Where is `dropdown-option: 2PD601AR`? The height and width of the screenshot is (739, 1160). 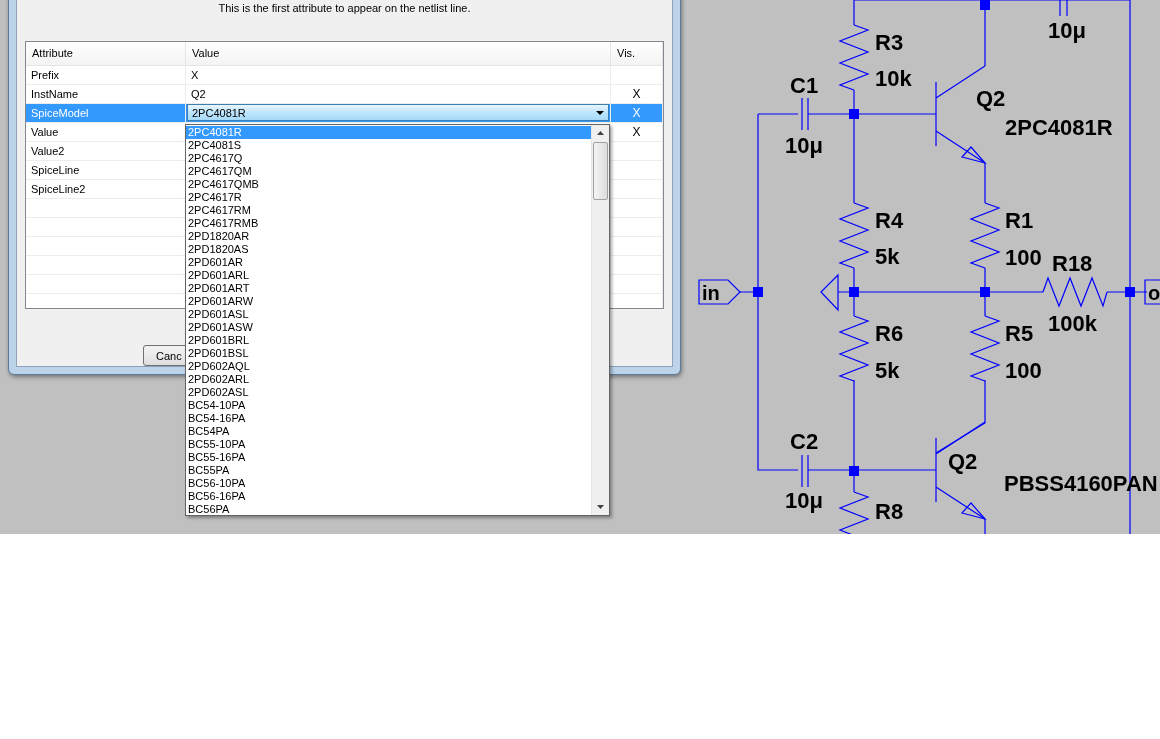 dropdown-option: 2PD601AR is located at coordinates (388, 262).